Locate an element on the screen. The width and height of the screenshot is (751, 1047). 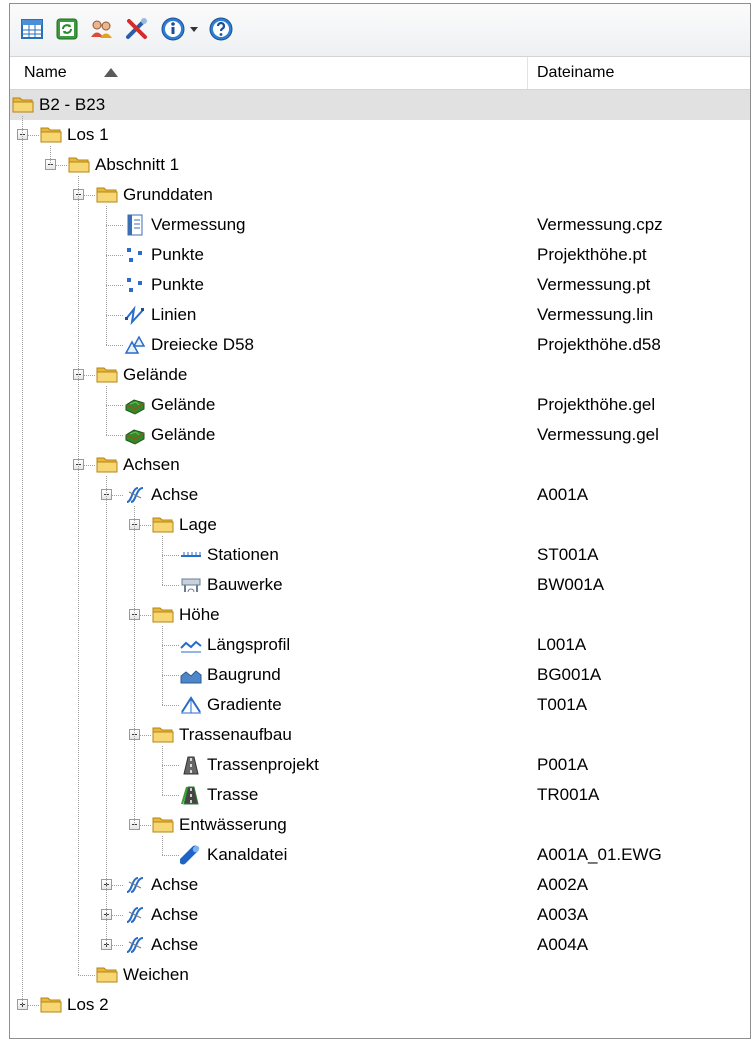
tree-item-filename: P001A is located at coordinates (563, 764).